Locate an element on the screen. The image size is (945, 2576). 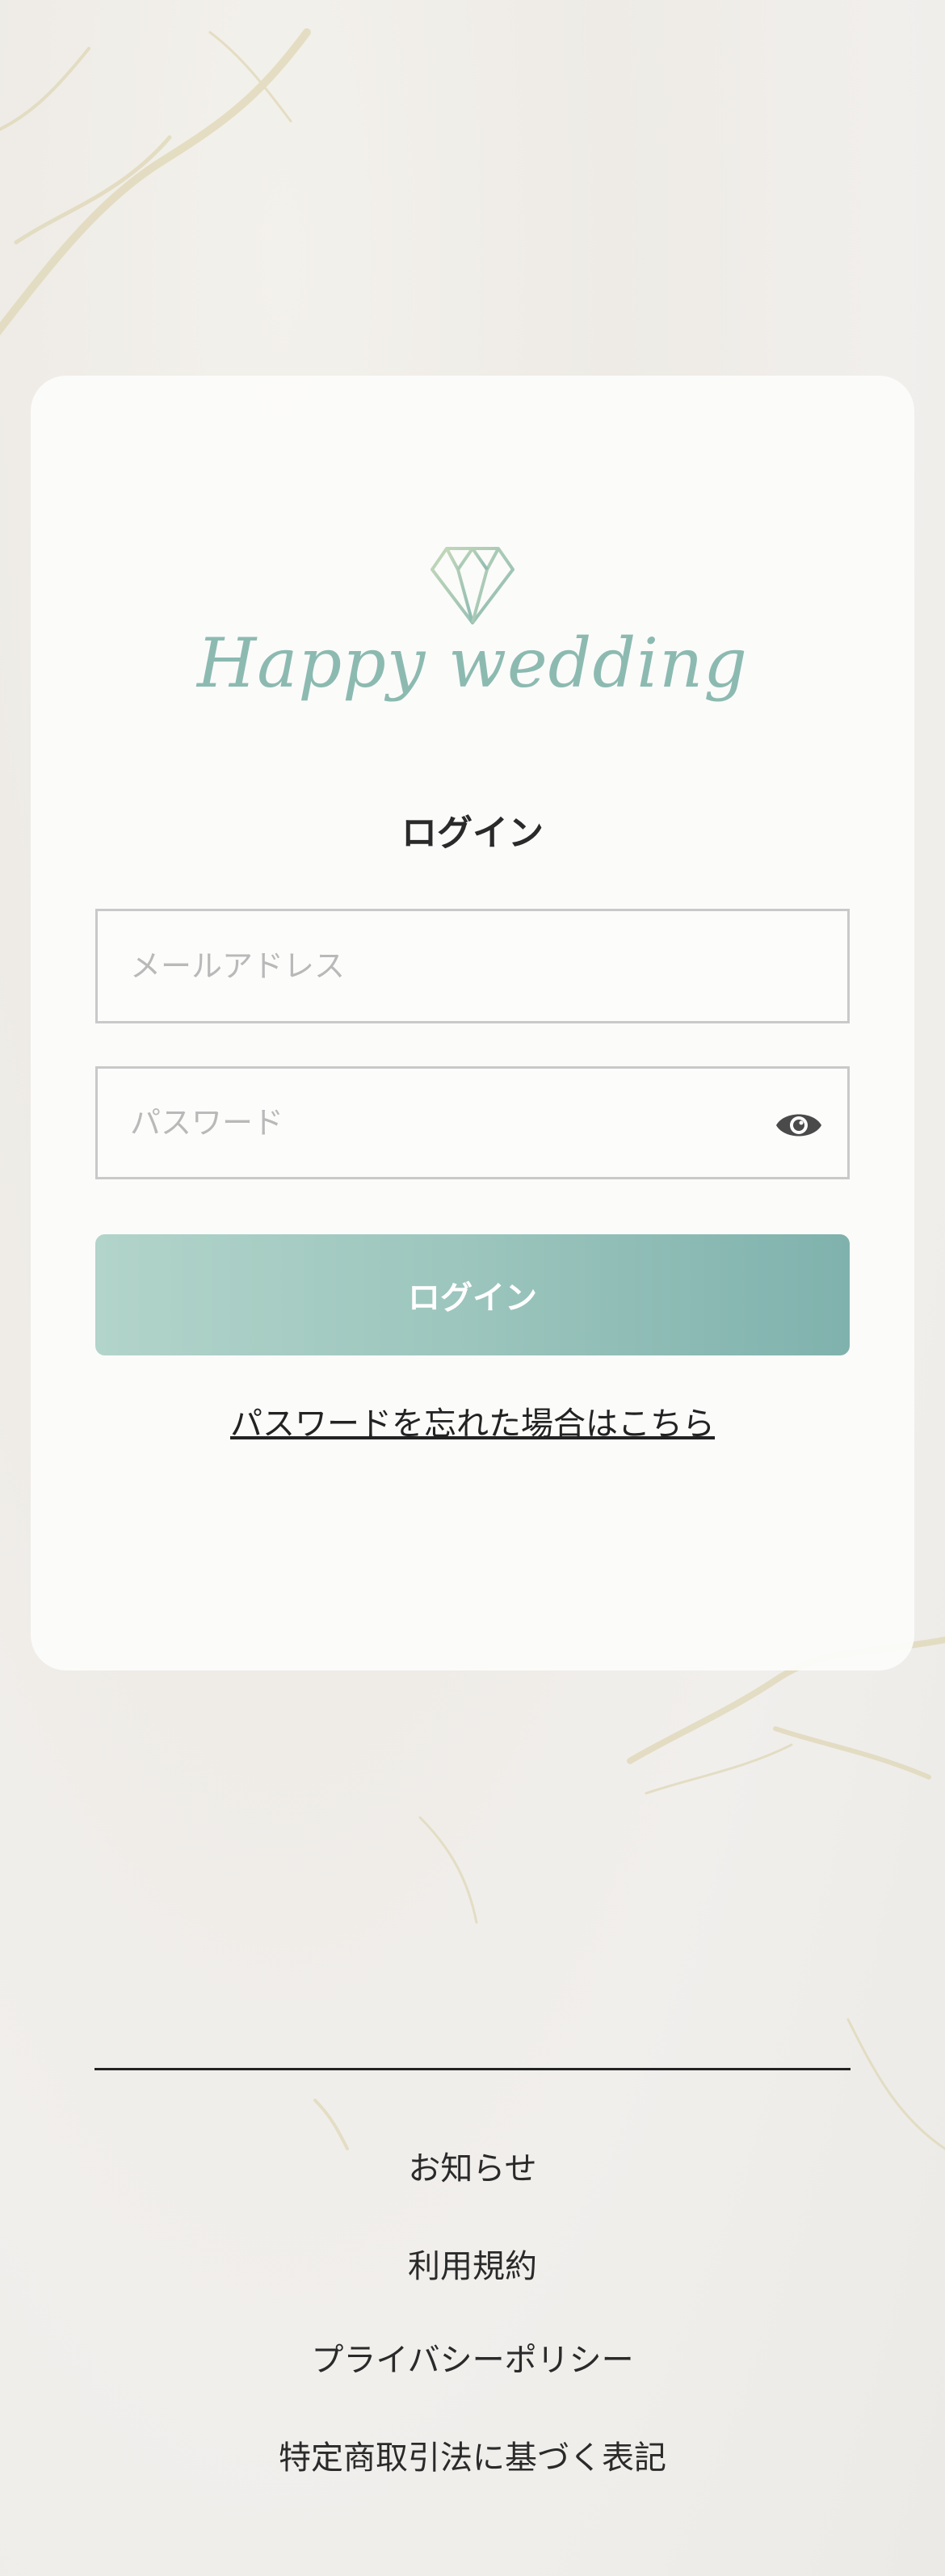
email-field is located at coordinates (472, 966).